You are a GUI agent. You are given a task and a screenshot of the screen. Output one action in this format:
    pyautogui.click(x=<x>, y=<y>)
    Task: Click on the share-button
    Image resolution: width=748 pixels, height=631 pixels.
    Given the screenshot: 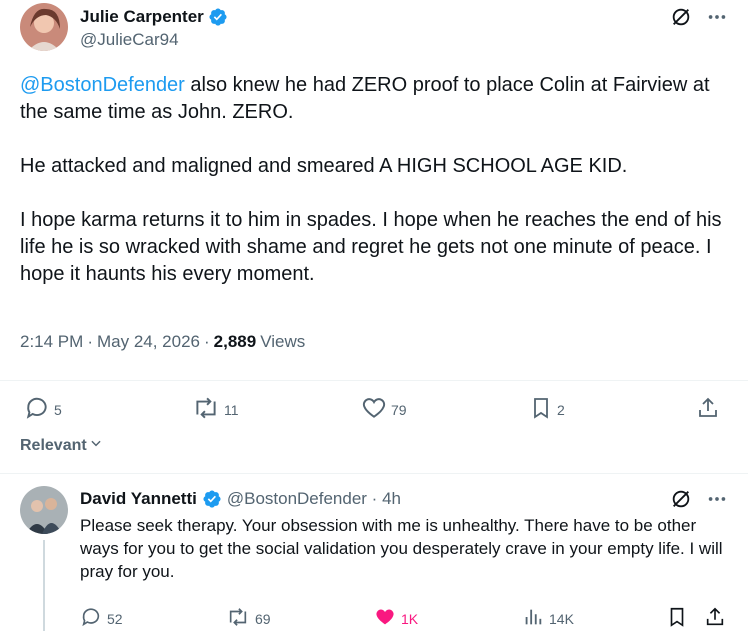 What is the action you would take?
    pyautogui.click(x=708, y=409)
    